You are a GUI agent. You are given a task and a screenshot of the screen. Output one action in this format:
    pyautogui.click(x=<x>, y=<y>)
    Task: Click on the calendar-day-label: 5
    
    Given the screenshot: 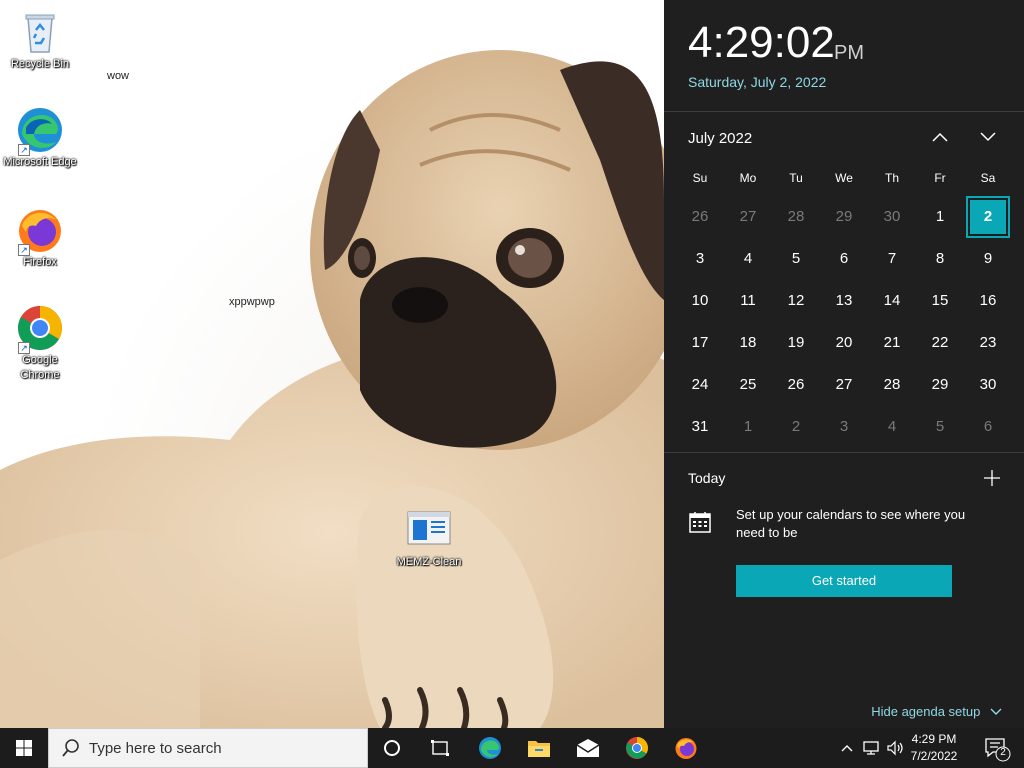 What is the action you would take?
    pyautogui.click(x=796, y=258)
    